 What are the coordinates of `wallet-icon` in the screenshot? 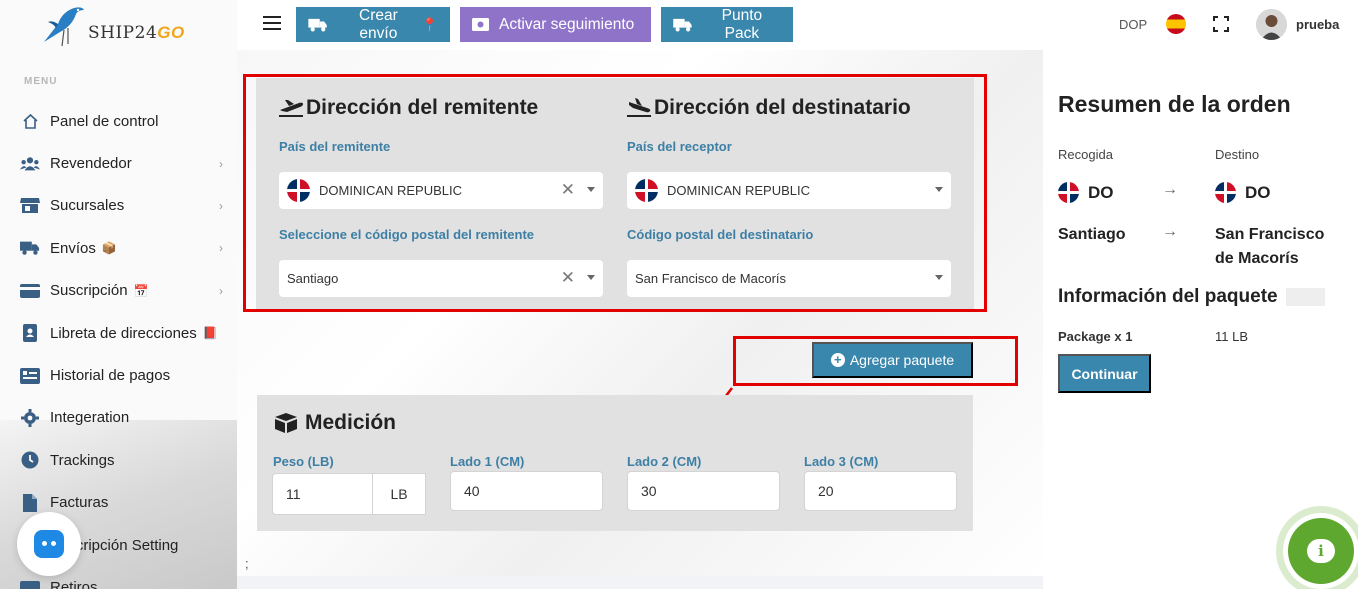 It's located at (30, 583).